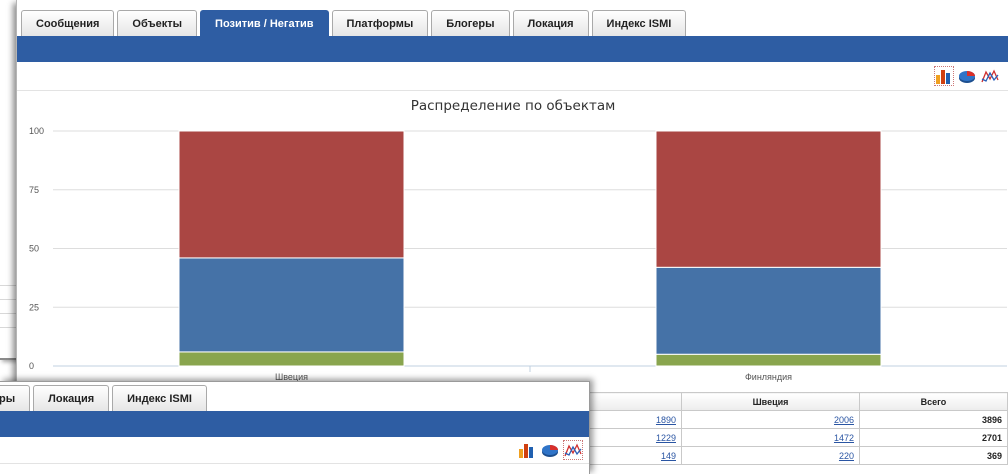  I want to click on table-row: 1890 2006 3896, so click(797, 419).